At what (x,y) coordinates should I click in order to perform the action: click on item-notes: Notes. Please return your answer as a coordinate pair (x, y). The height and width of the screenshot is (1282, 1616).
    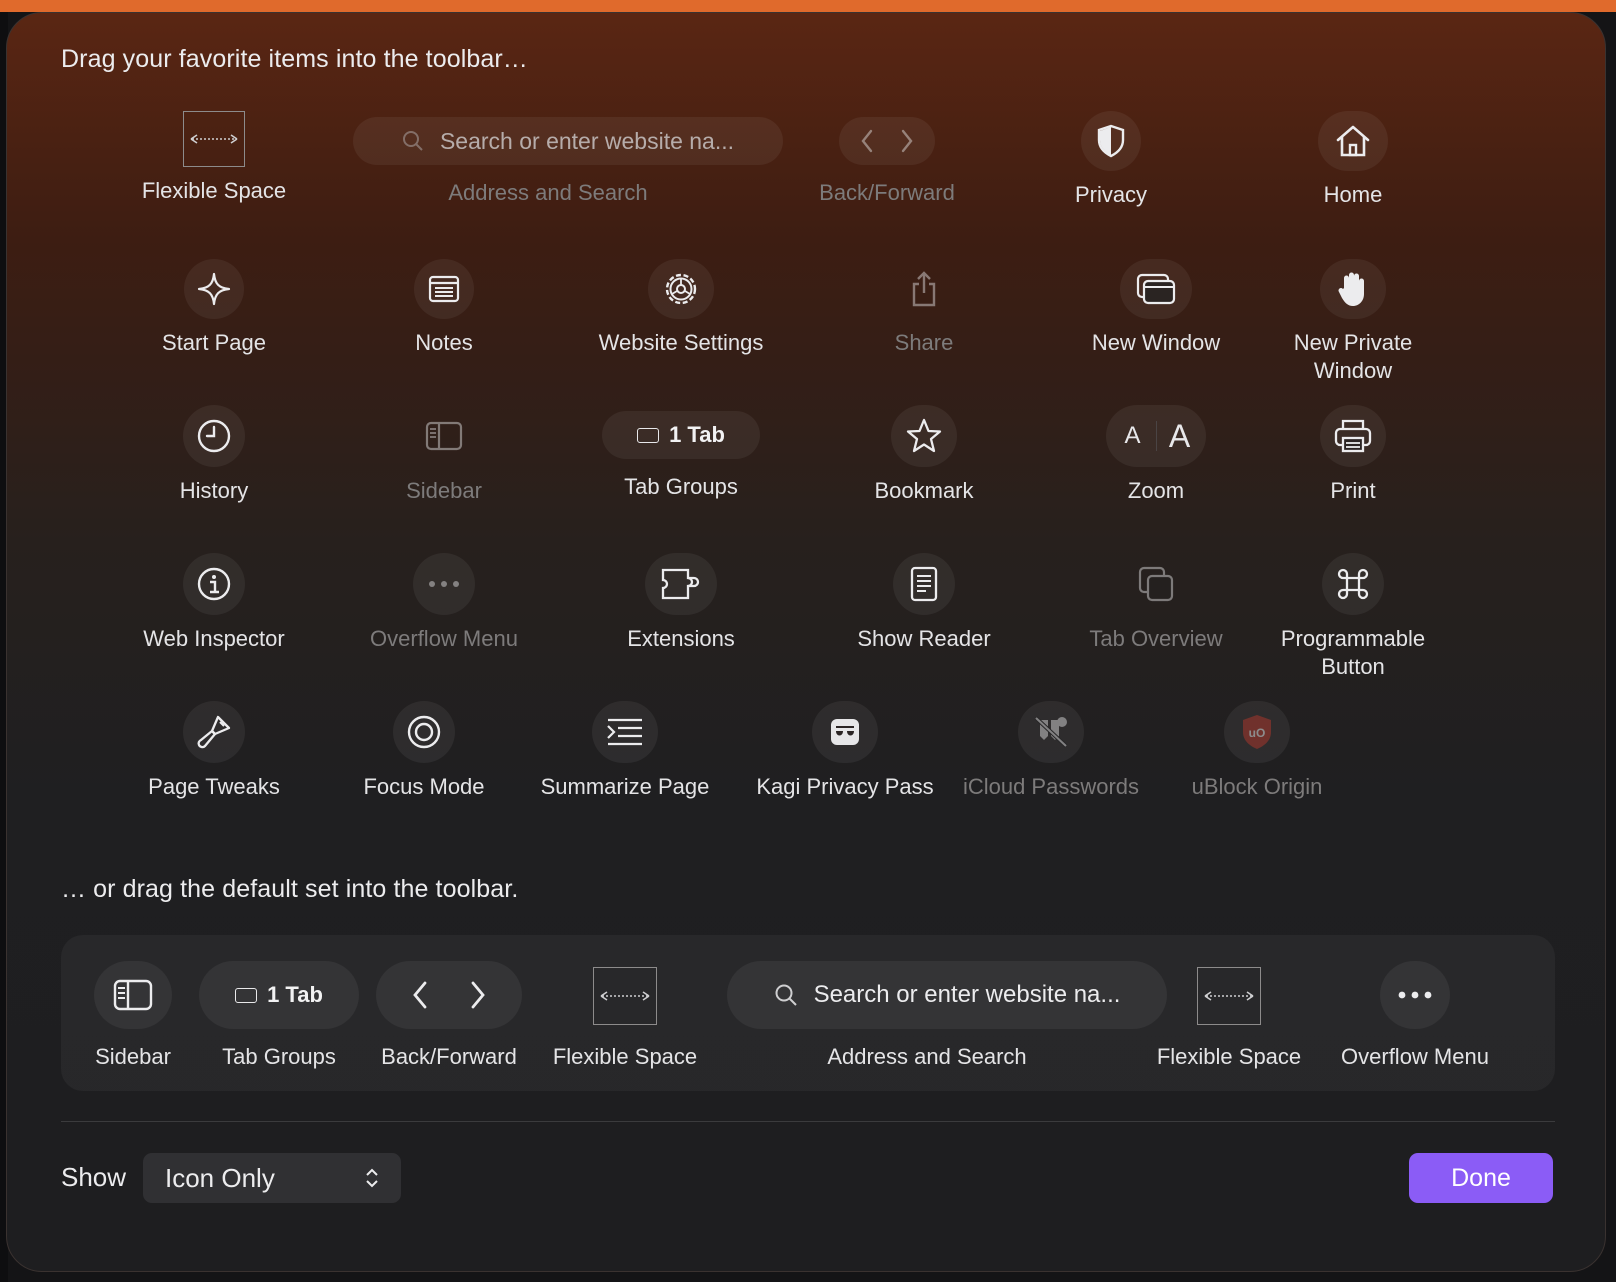
    Looking at the image, I should click on (444, 308).